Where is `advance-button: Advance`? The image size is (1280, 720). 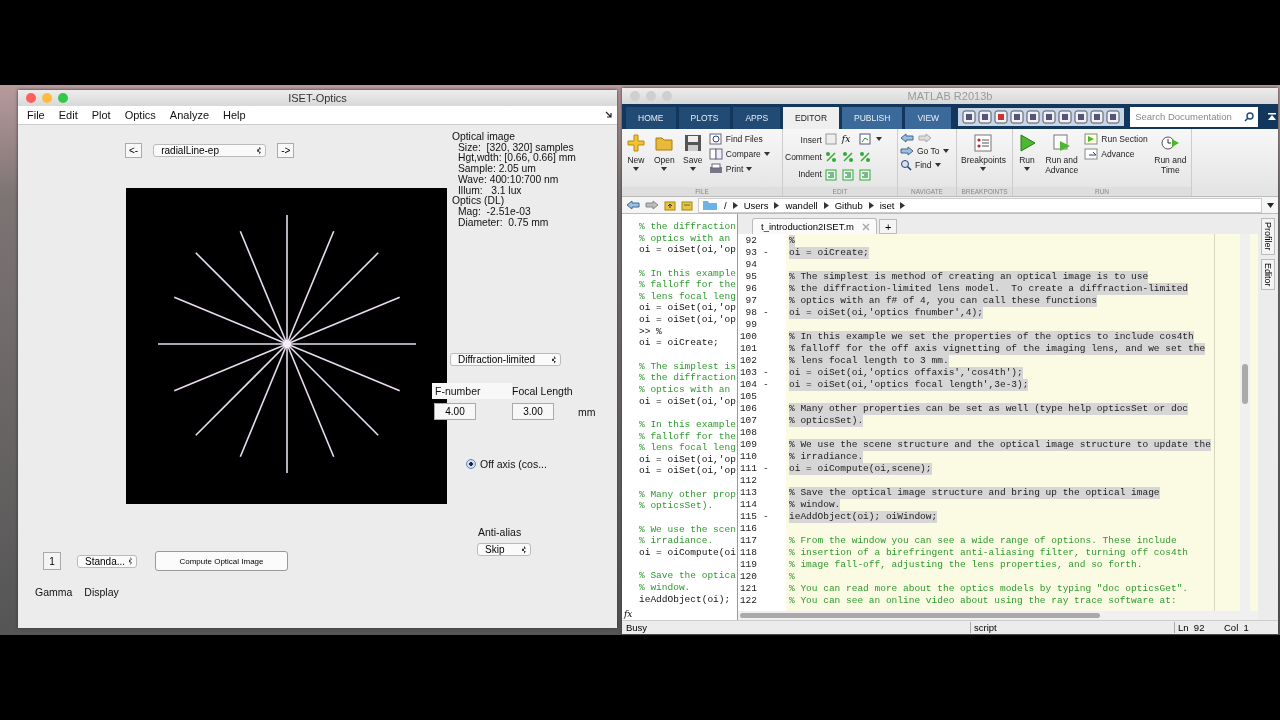 advance-button: Advance is located at coordinates (1116, 154).